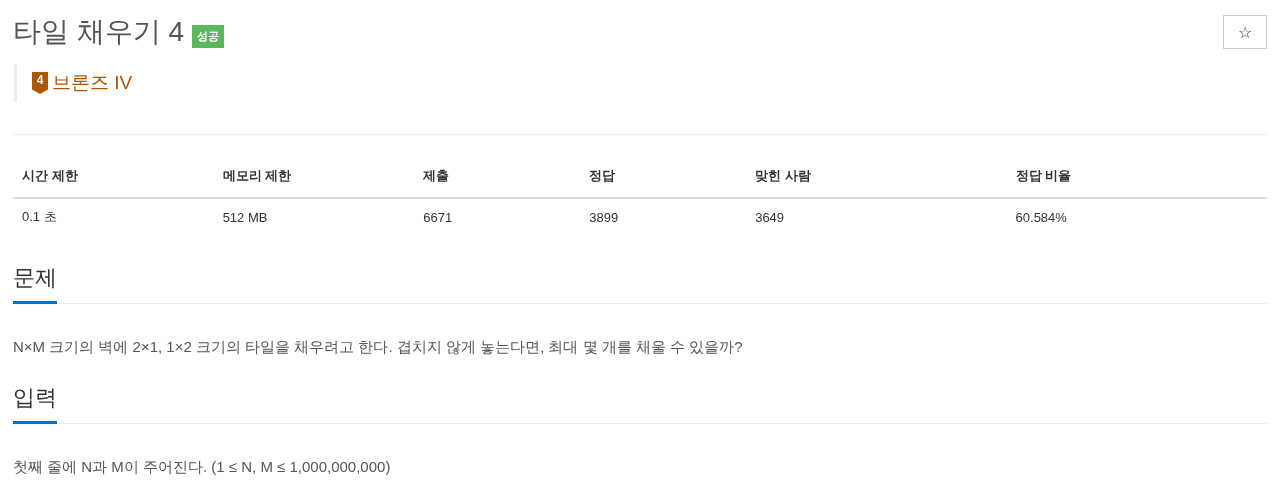 Image resolution: width=1277 pixels, height=503 pixels. What do you see at coordinates (1136, 216) in the screenshot?
I see `table-cell: 60.584%` at bounding box center [1136, 216].